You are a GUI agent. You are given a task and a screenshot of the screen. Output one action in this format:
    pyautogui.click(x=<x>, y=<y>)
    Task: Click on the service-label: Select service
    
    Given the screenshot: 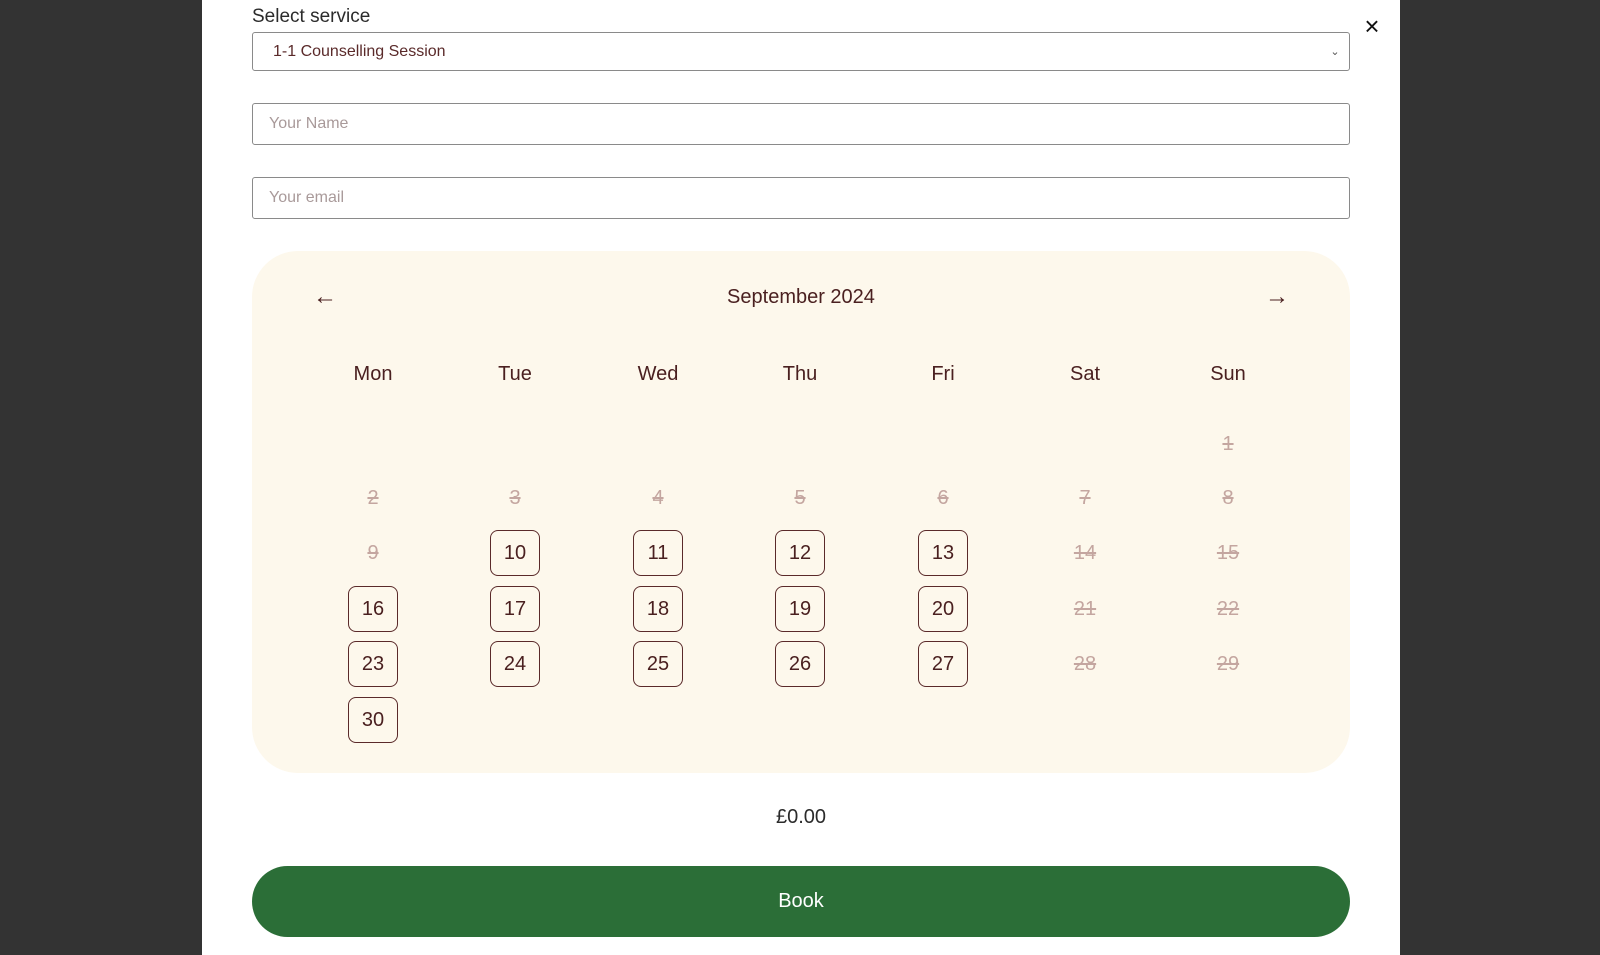 What is the action you would take?
    pyautogui.click(x=311, y=16)
    